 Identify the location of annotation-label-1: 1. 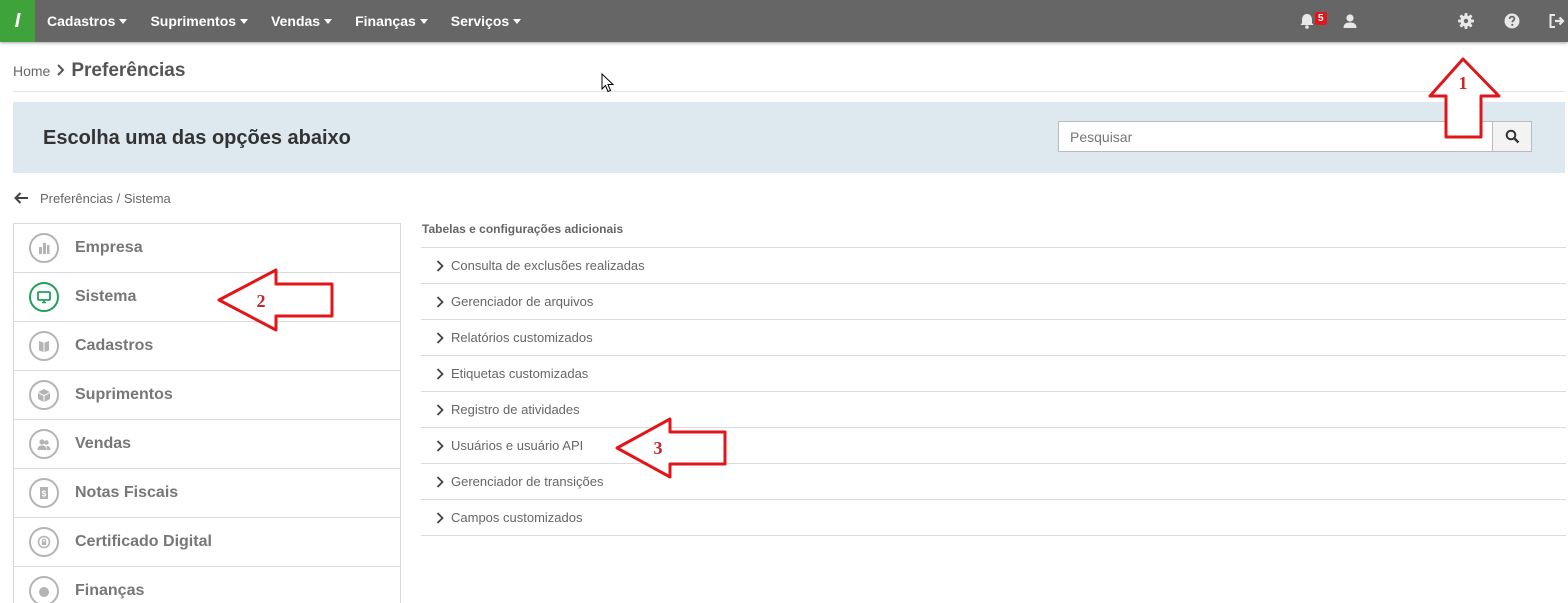
(1463, 83).